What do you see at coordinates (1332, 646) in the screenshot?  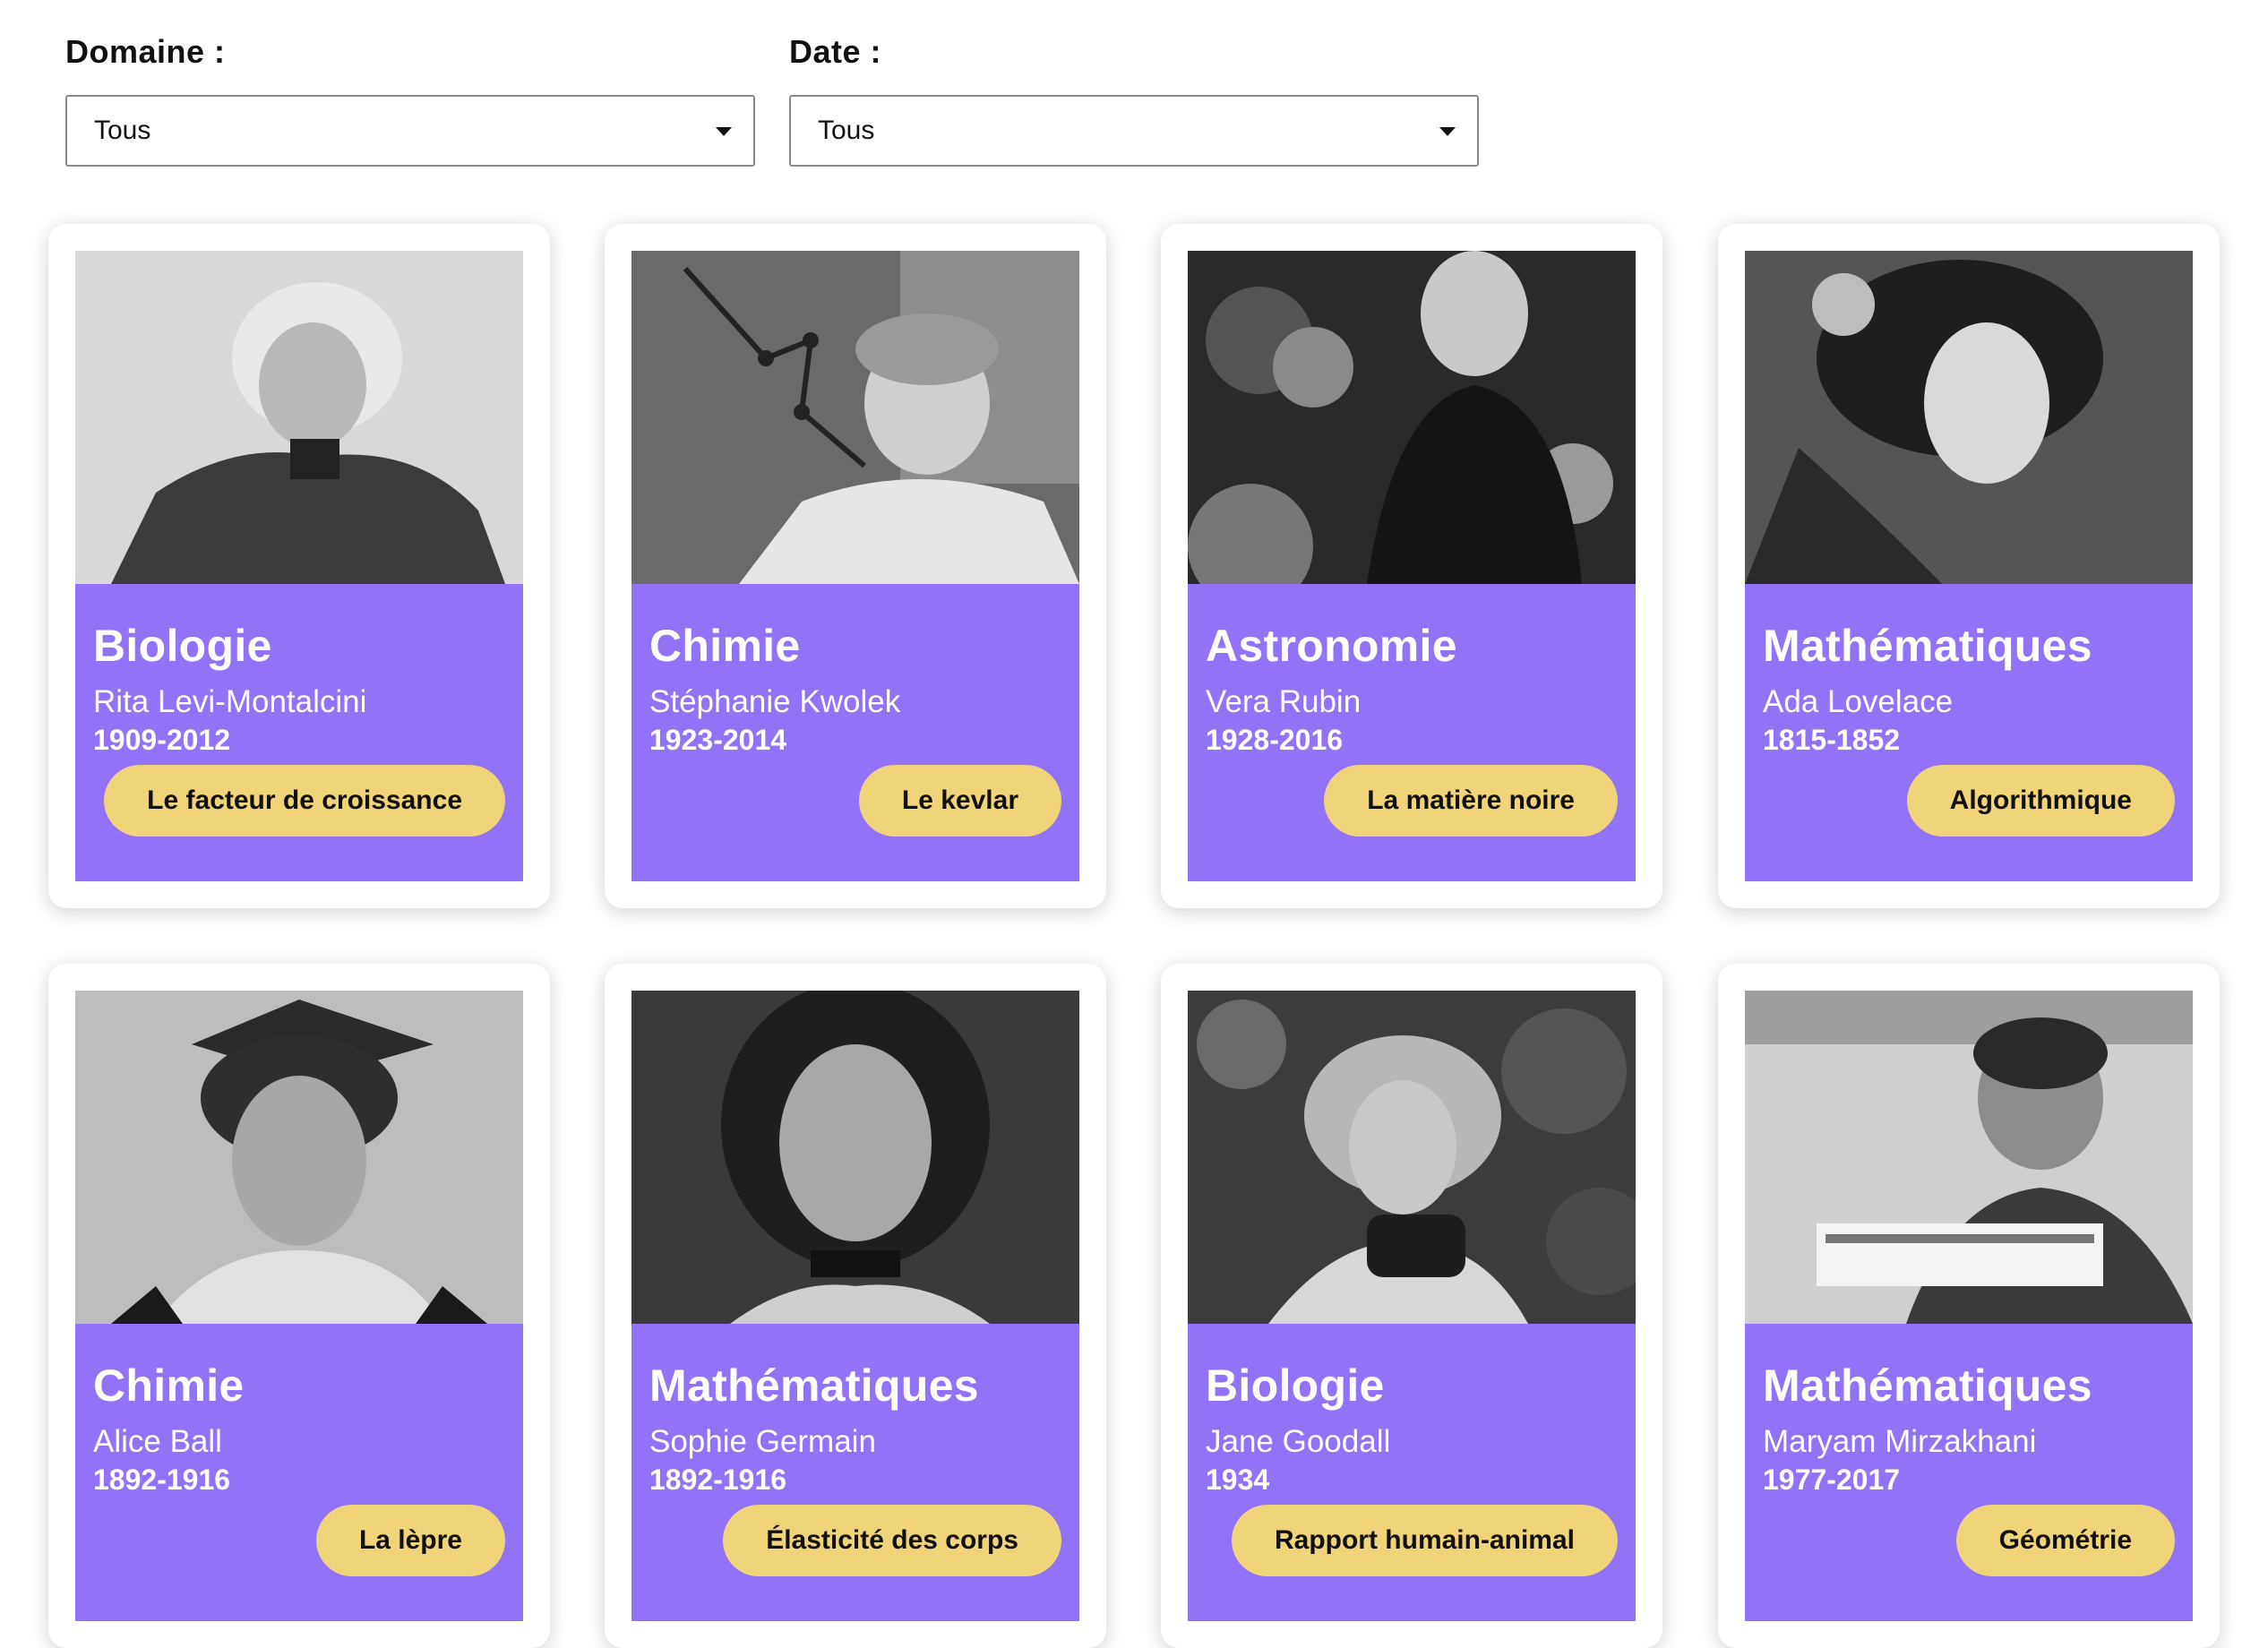 I see `card-domain: Astronomie` at bounding box center [1332, 646].